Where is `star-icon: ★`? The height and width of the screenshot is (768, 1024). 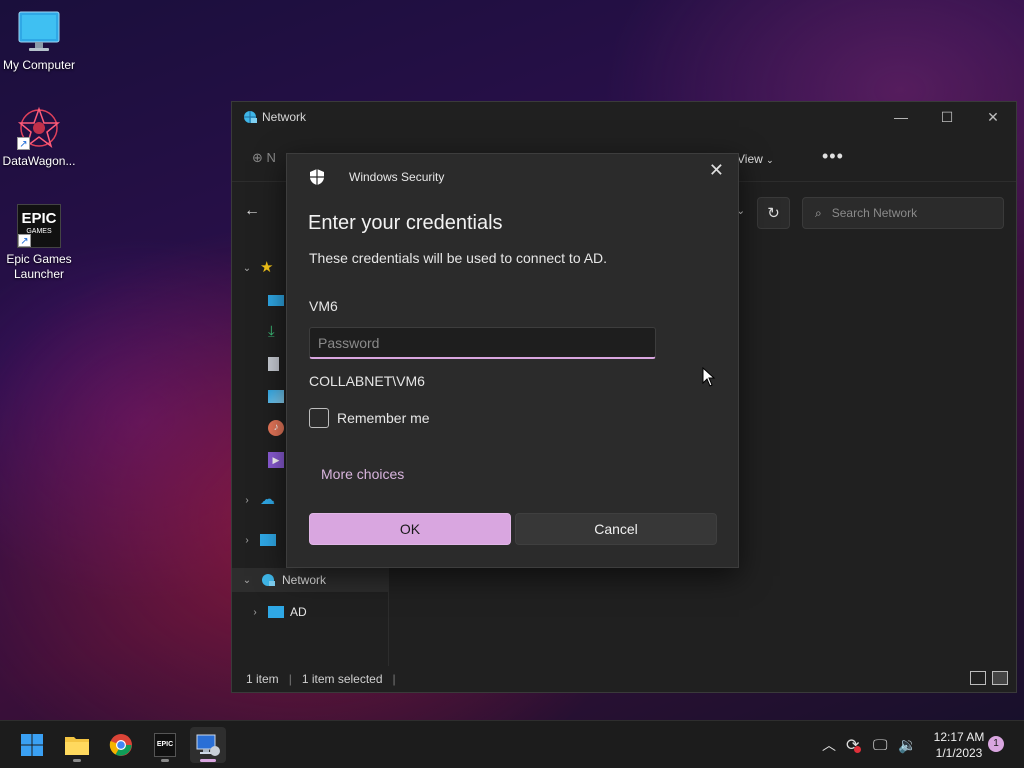 star-icon: ★ is located at coordinates (267, 267).